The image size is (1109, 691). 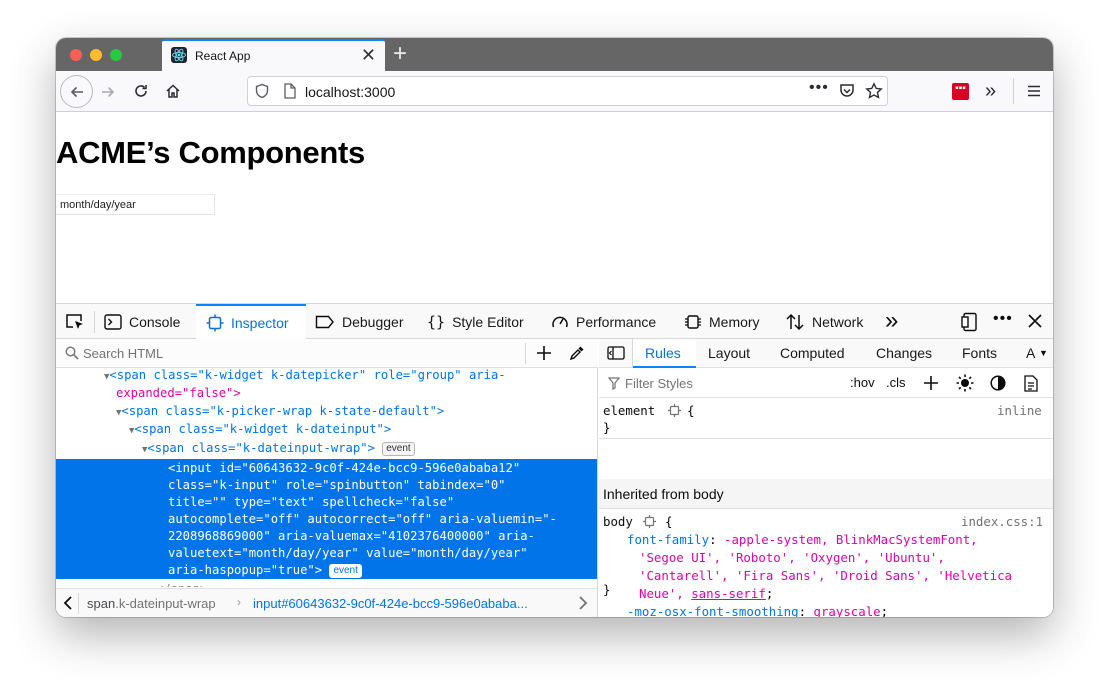 I want to click on tab-console: Console, so click(x=142, y=321).